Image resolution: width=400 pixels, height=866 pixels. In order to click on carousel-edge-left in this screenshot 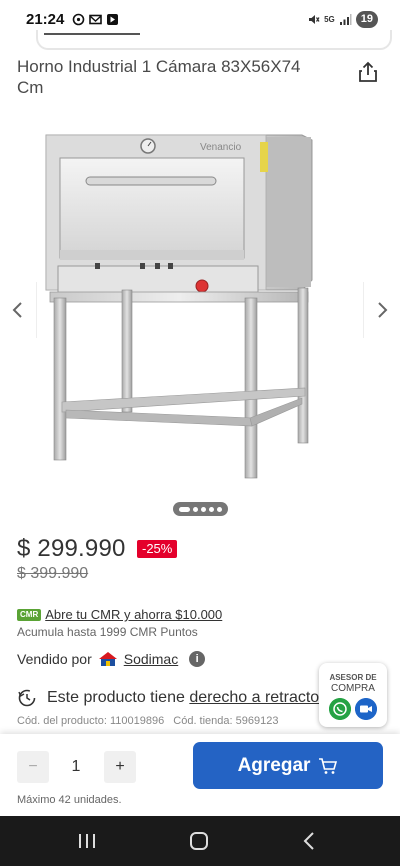, I will do `click(36, 310)`.